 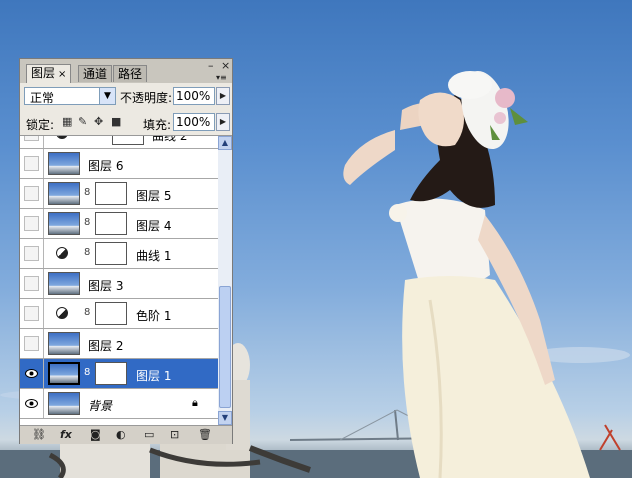 I want to click on layer-row: 8 曲线 1, so click(x=119, y=254).